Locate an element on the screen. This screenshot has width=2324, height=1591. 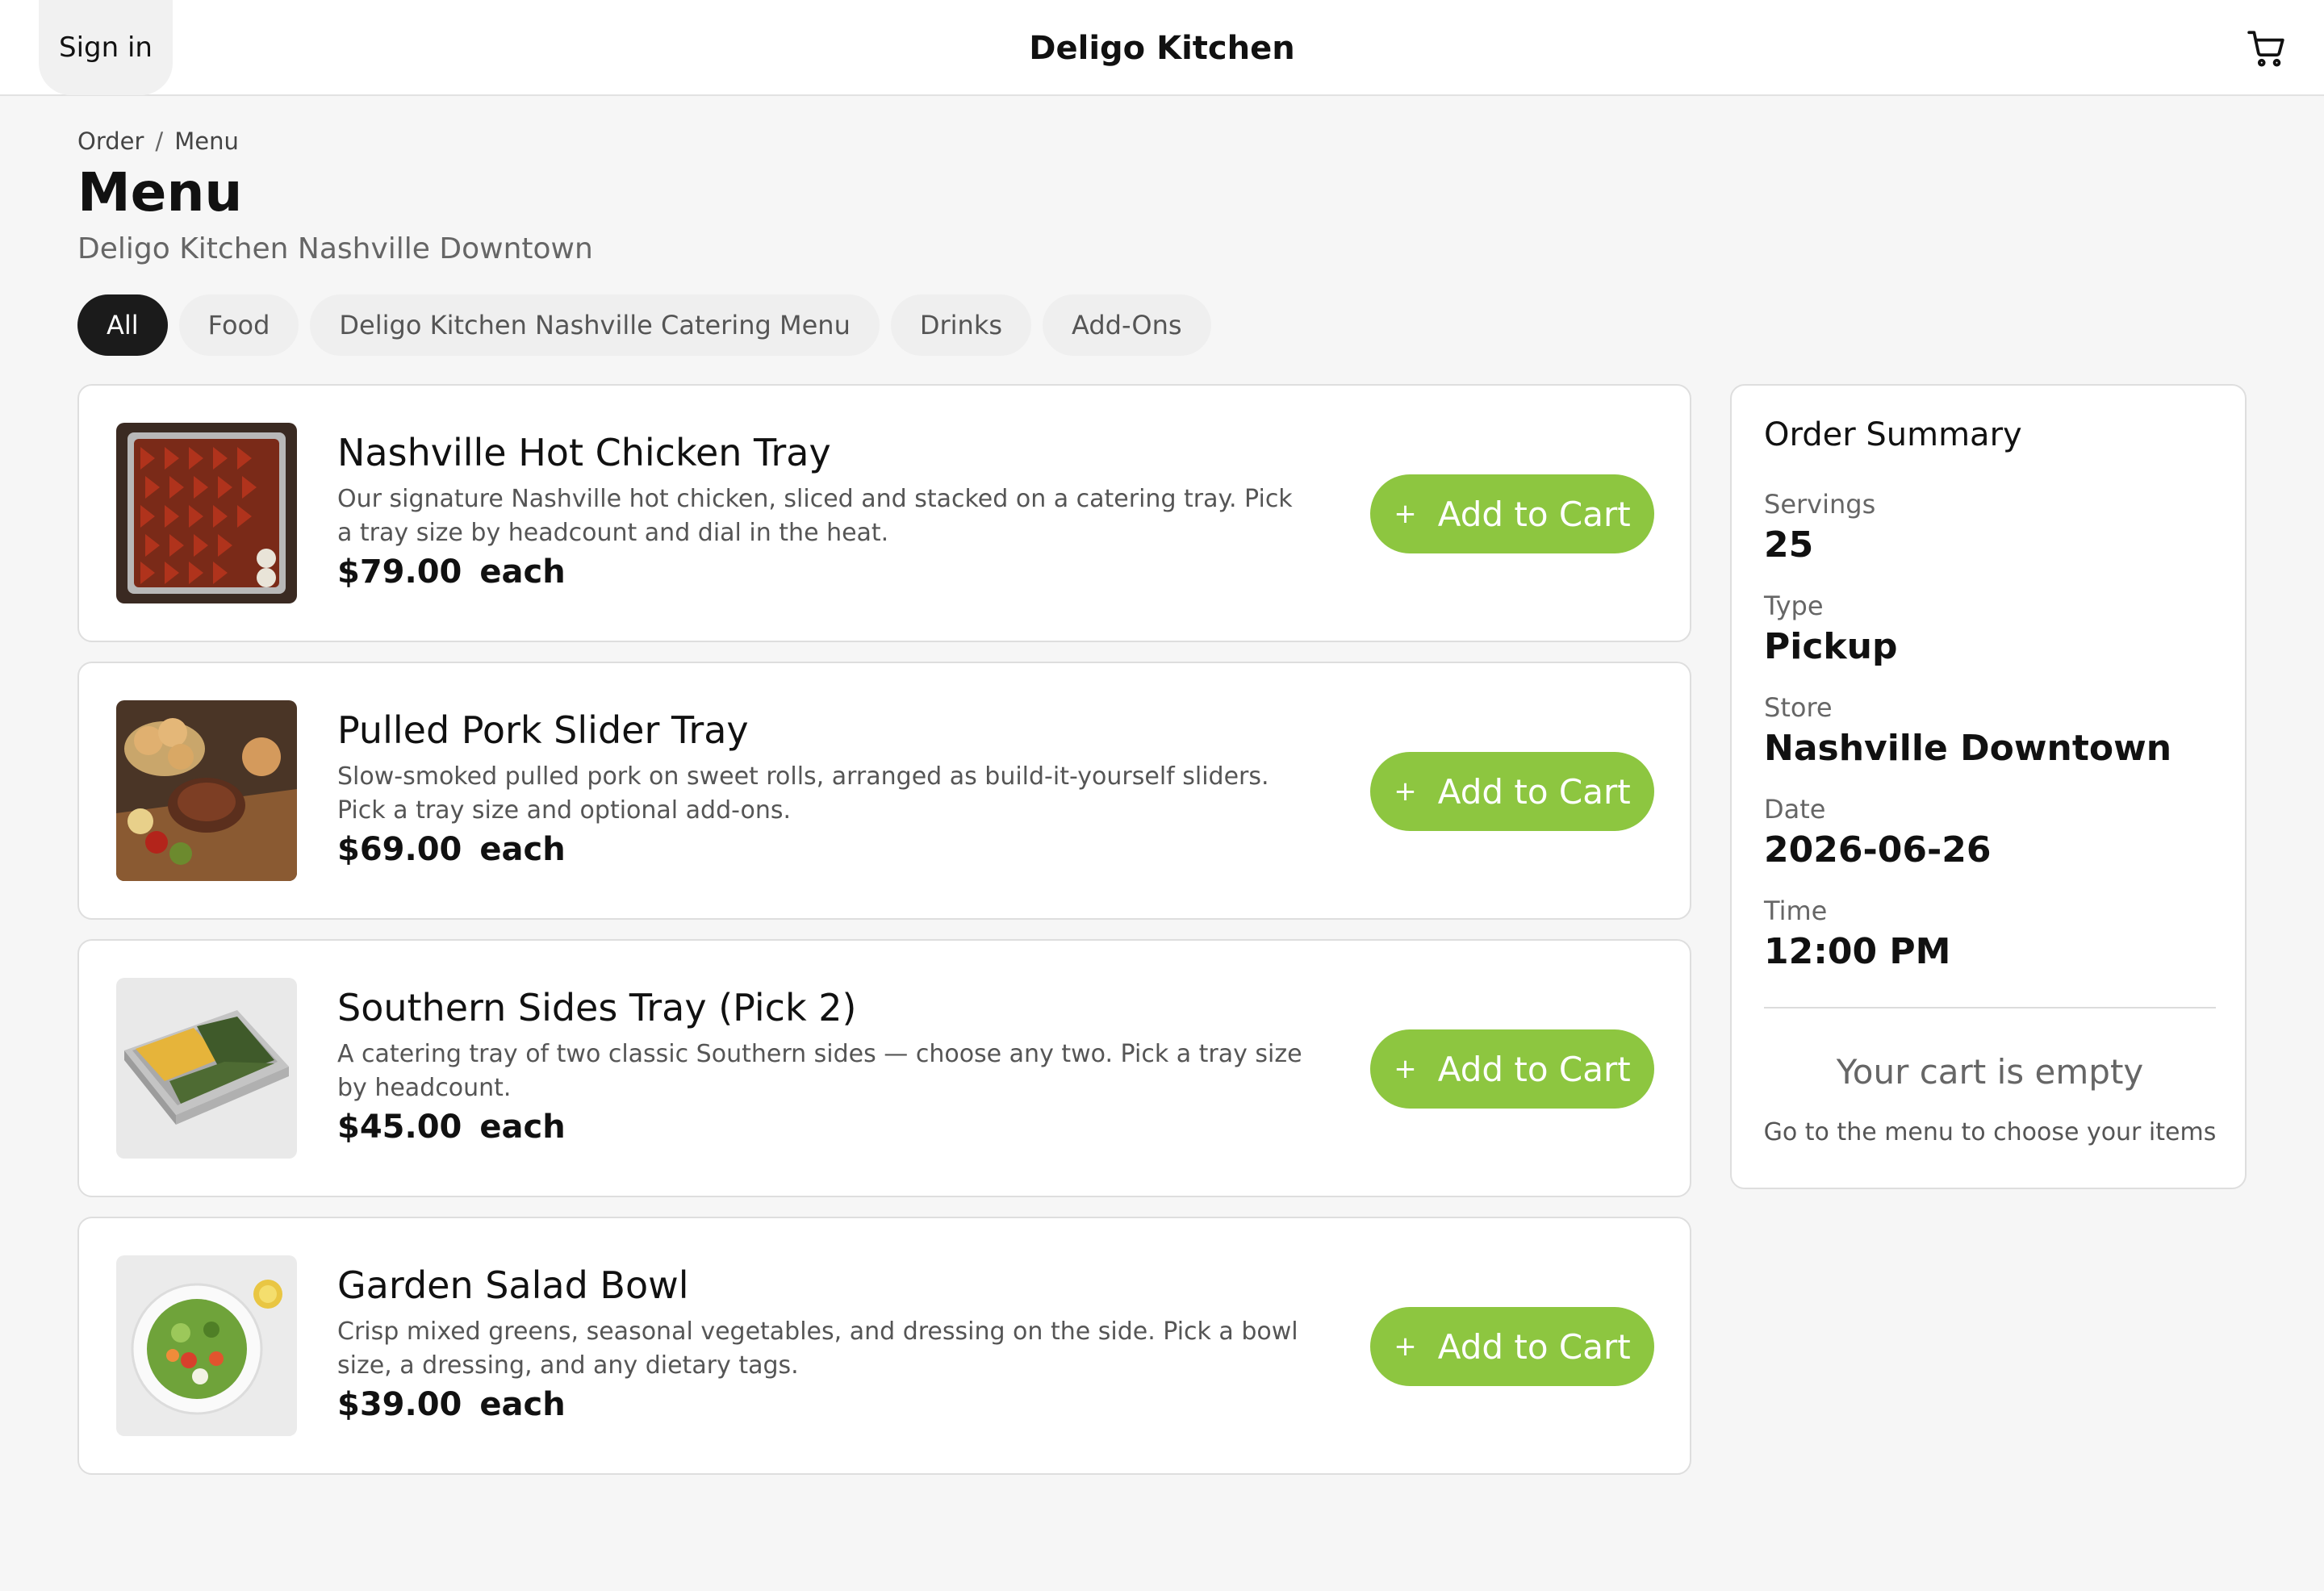
tab-drinks: Drinks is located at coordinates (961, 325).